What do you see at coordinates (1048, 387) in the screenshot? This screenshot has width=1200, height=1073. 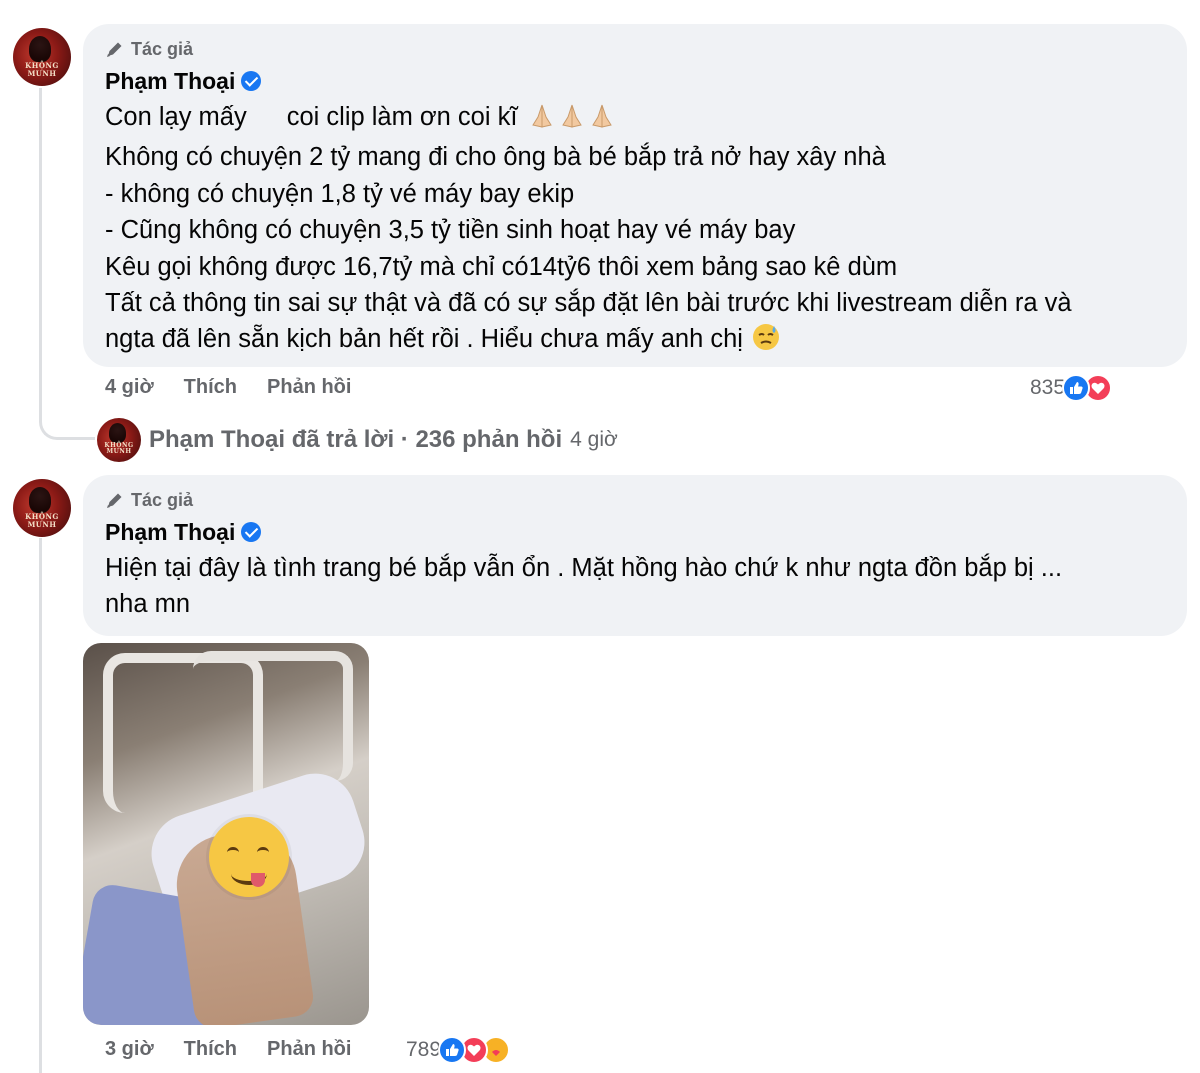 I see `reaction-count: 835` at bounding box center [1048, 387].